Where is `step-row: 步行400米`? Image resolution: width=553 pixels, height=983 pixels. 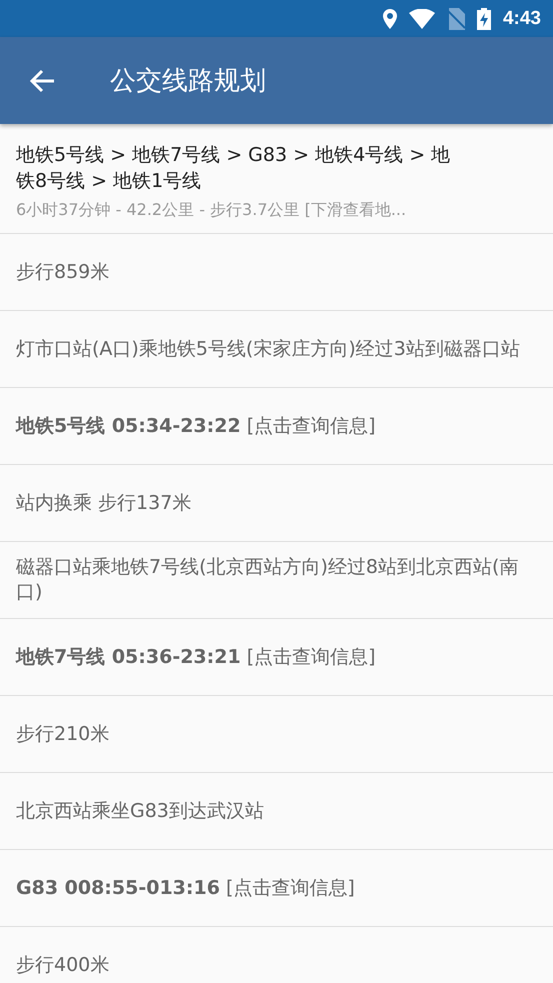
step-row: 步行400米 is located at coordinates (276, 955).